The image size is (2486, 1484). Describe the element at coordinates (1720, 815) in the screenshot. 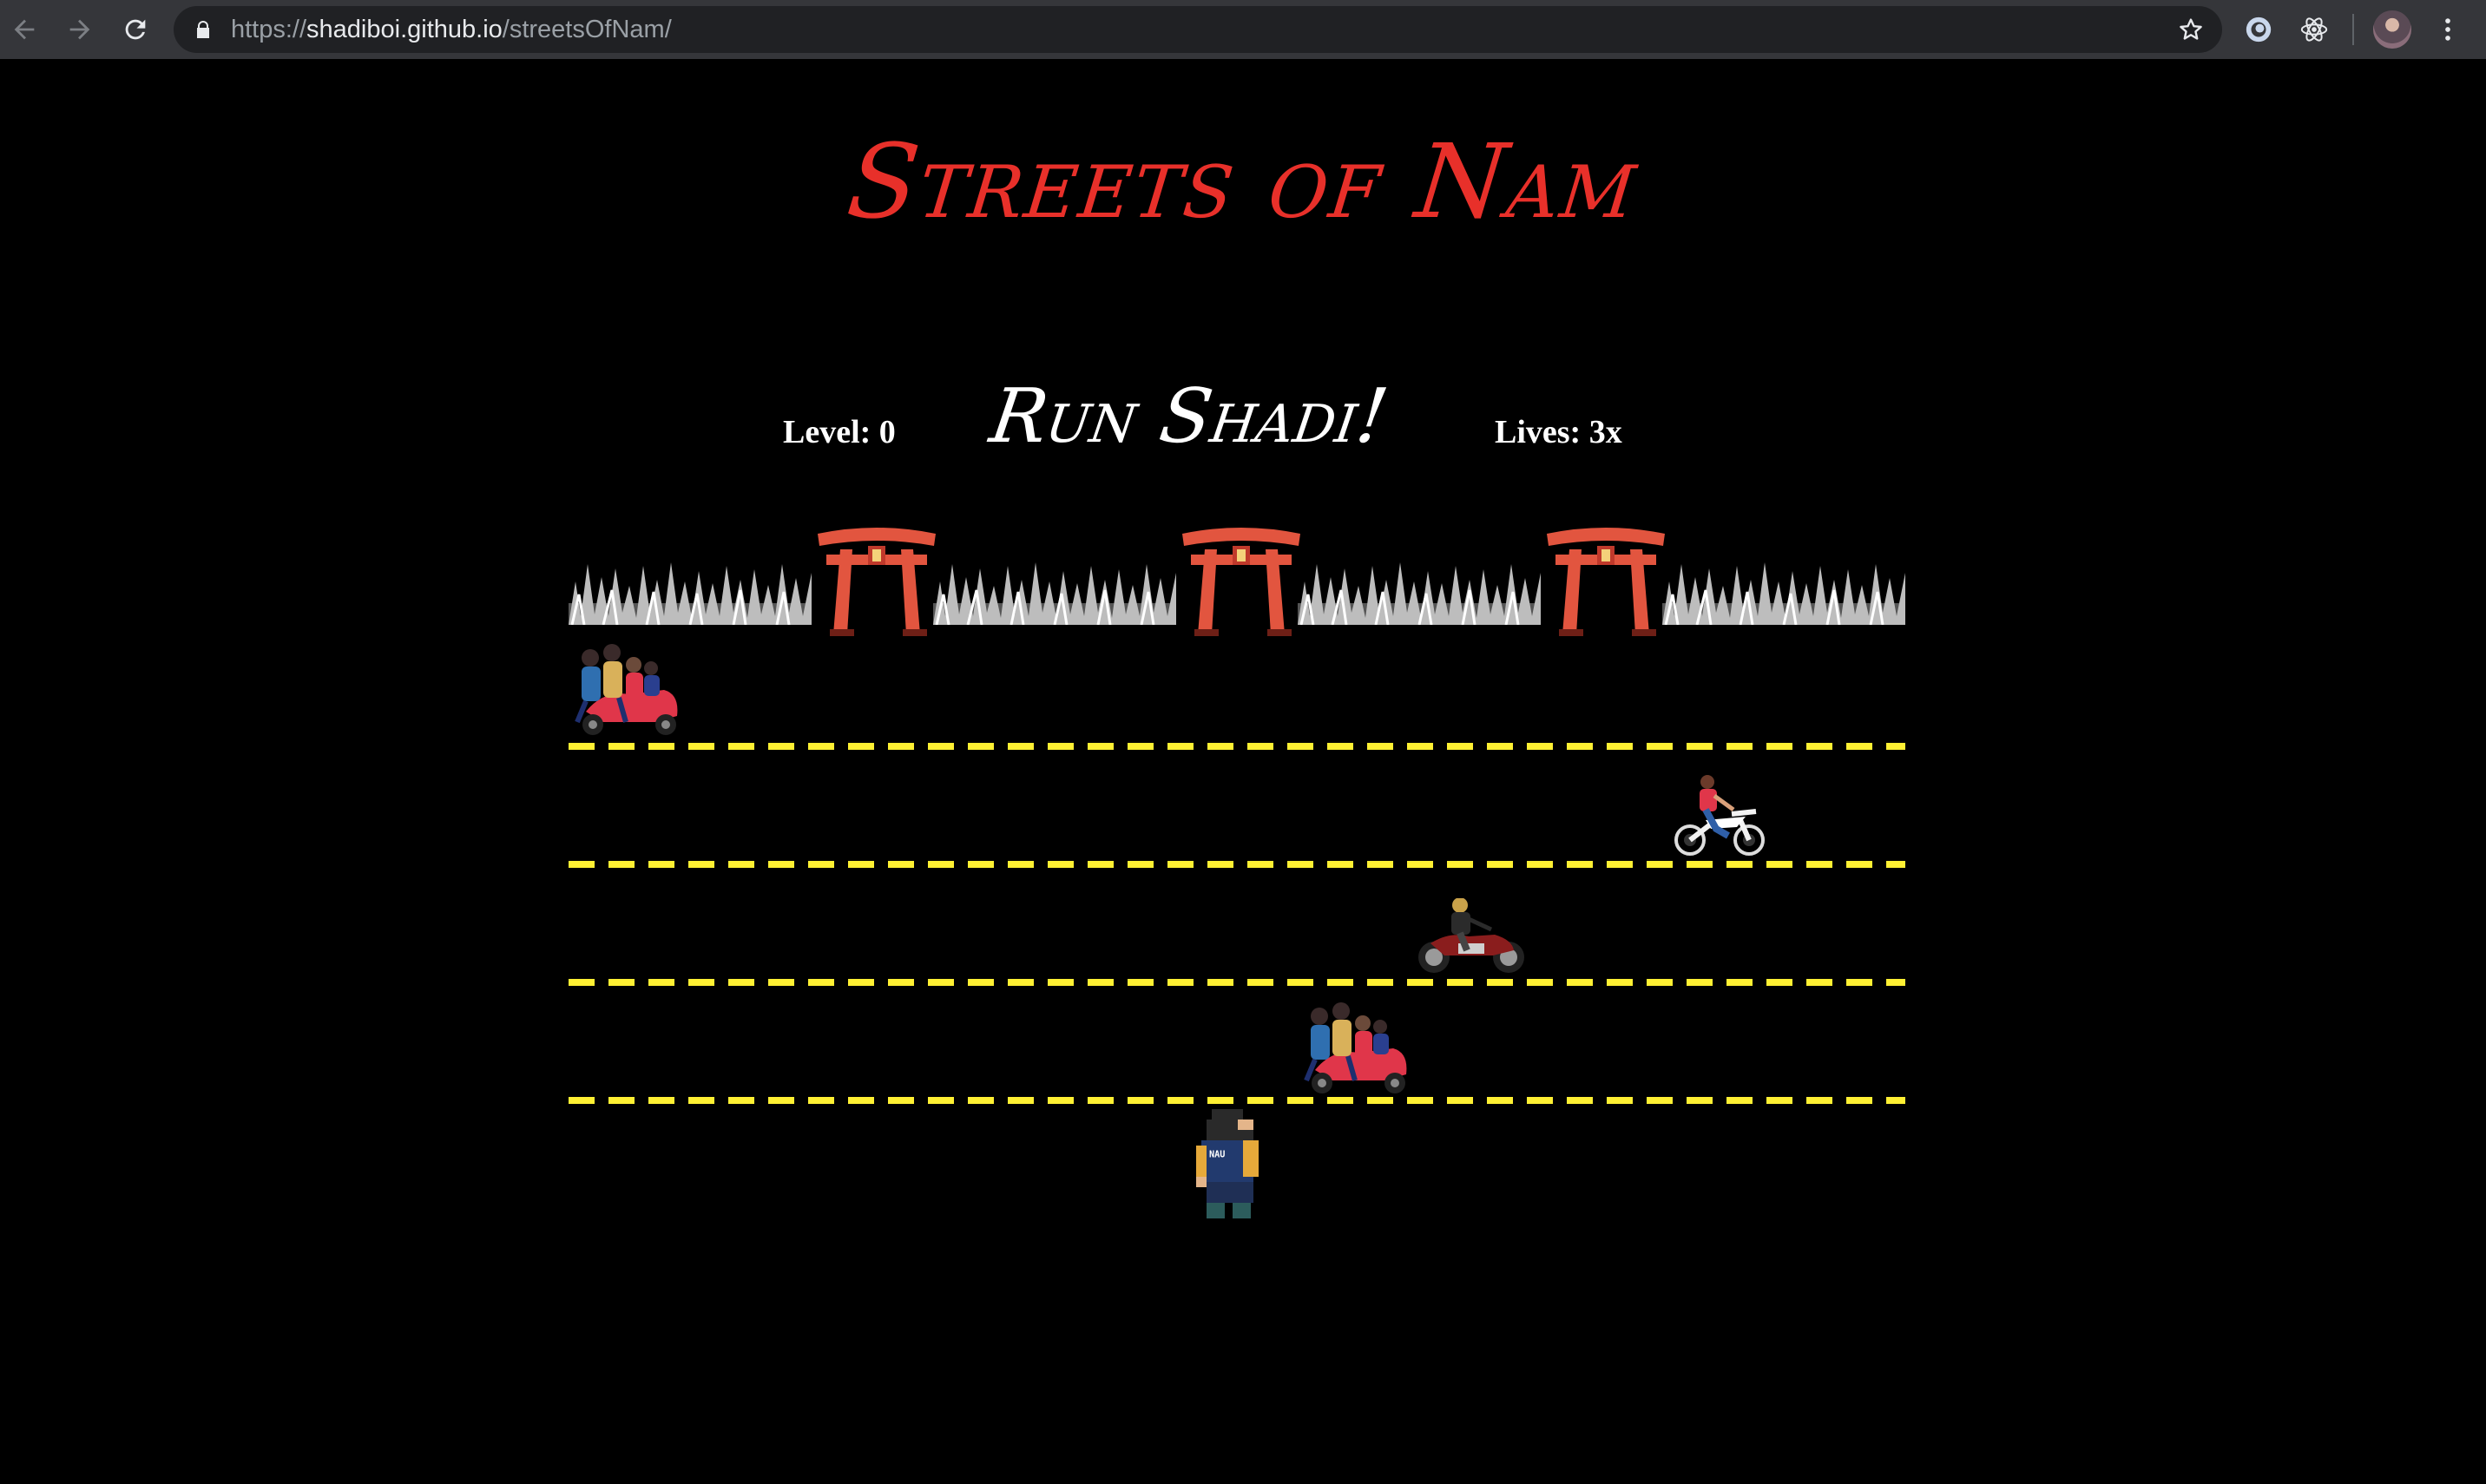

I see `dirt-bike-sprite` at that location.